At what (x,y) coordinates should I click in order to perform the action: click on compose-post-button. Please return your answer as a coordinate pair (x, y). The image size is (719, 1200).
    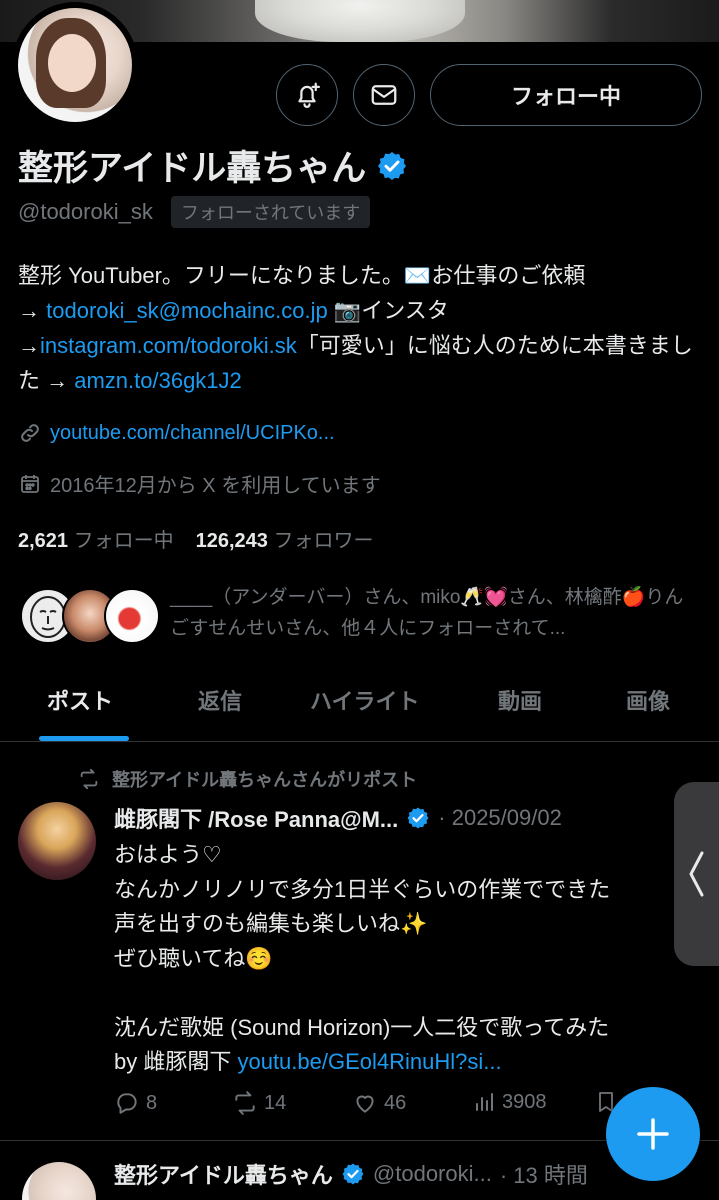
    Looking at the image, I should click on (653, 1134).